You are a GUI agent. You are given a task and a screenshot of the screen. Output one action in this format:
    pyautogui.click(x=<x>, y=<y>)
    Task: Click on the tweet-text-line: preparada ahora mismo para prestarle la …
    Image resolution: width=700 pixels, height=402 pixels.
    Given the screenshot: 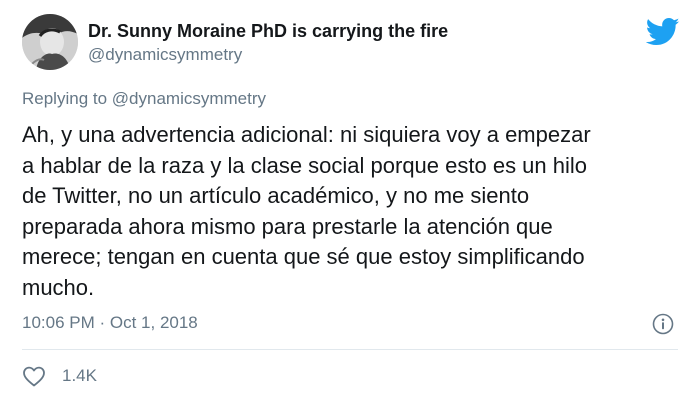 What is the action you would take?
    pyautogui.click(x=287, y=226)
    